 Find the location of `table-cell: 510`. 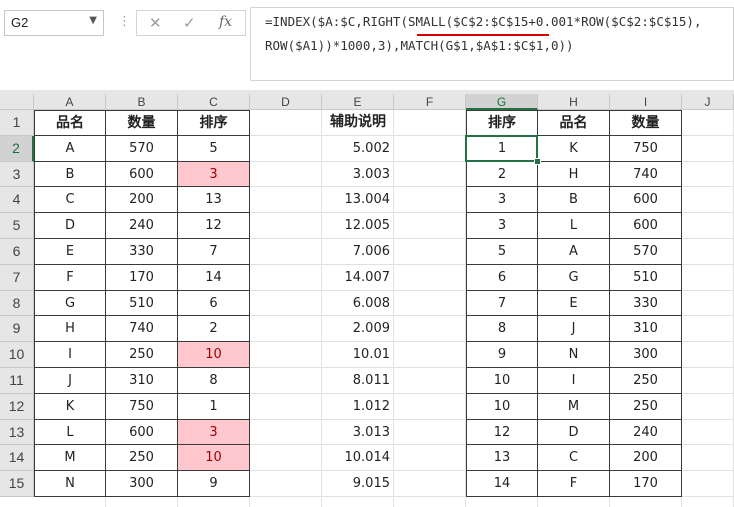

table-cell: 510 is located at coordinates (142, 303).